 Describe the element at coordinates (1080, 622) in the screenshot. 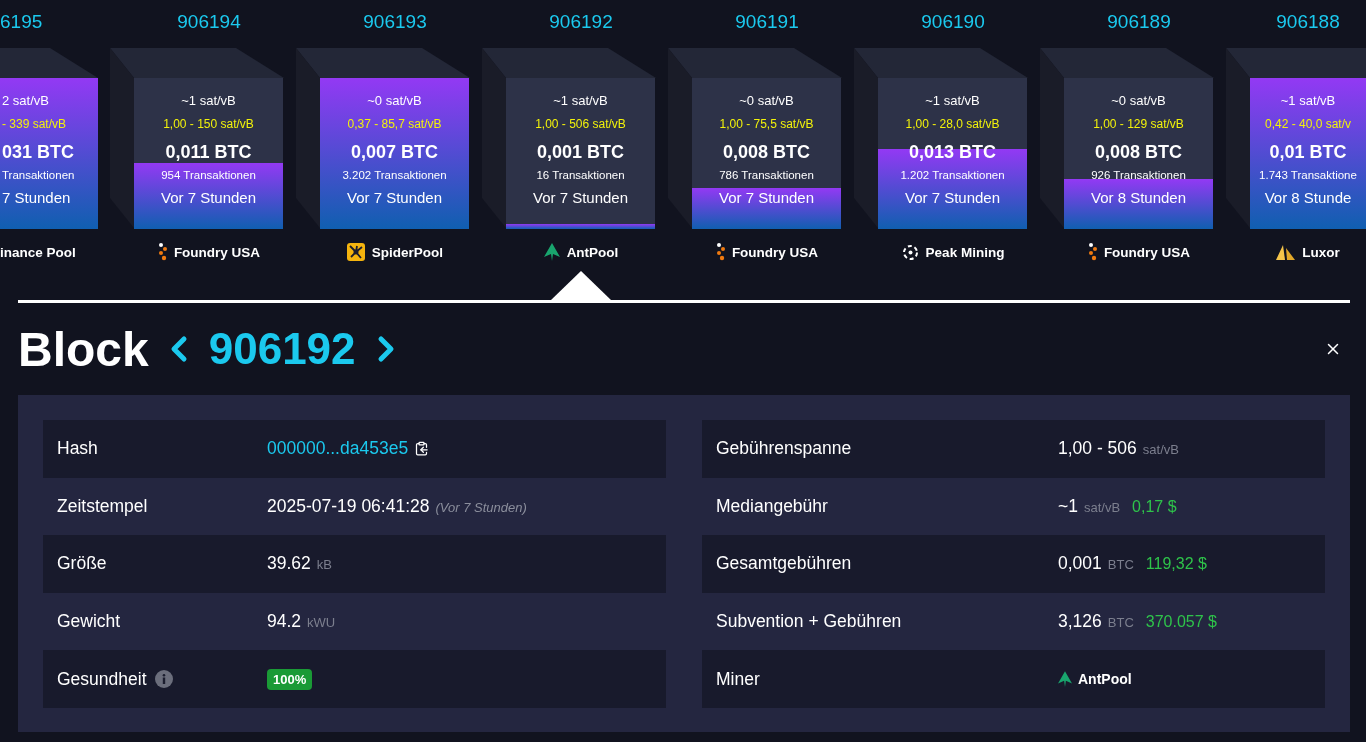

I see `detail-value: 3,126` at that location.